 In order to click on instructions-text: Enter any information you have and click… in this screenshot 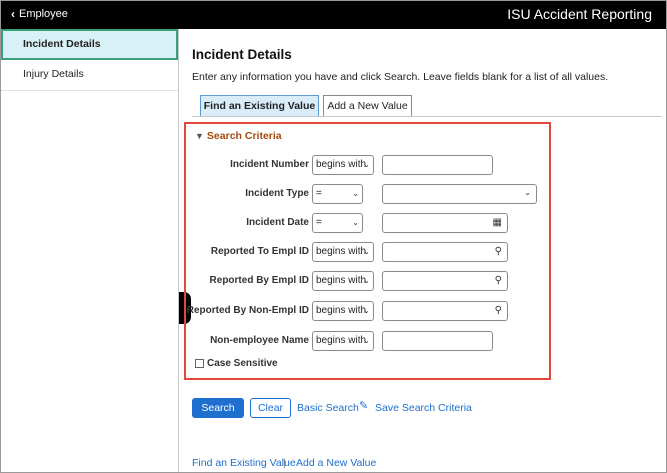, I will do `click(400, 77)`.